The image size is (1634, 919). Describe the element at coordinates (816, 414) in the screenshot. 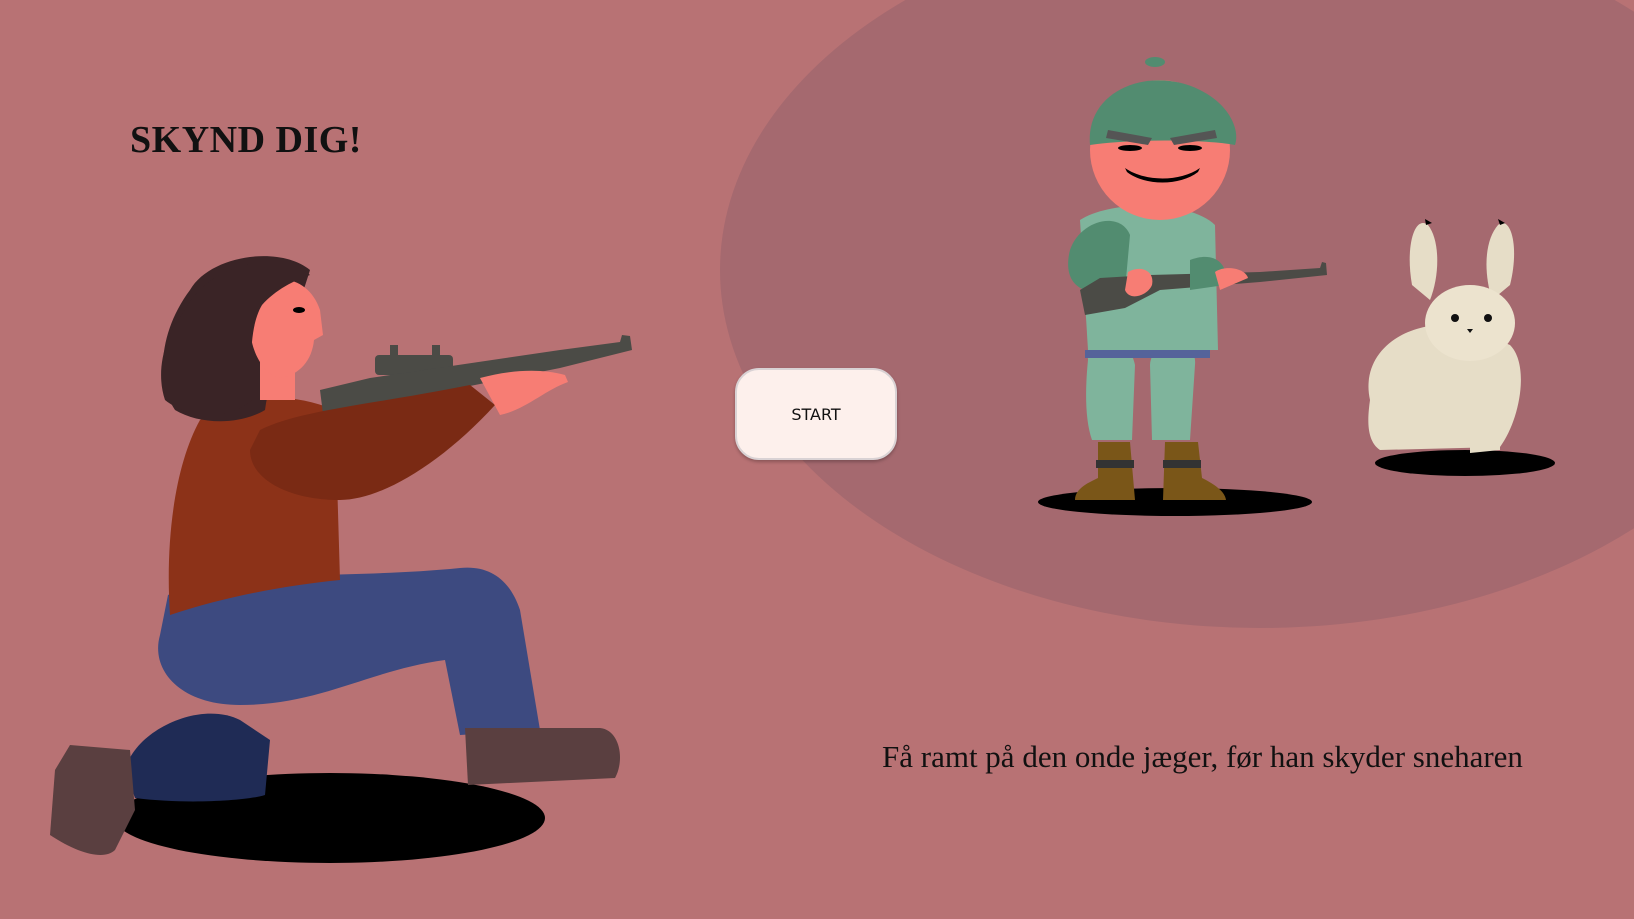

I see `start-button: START` at that location.